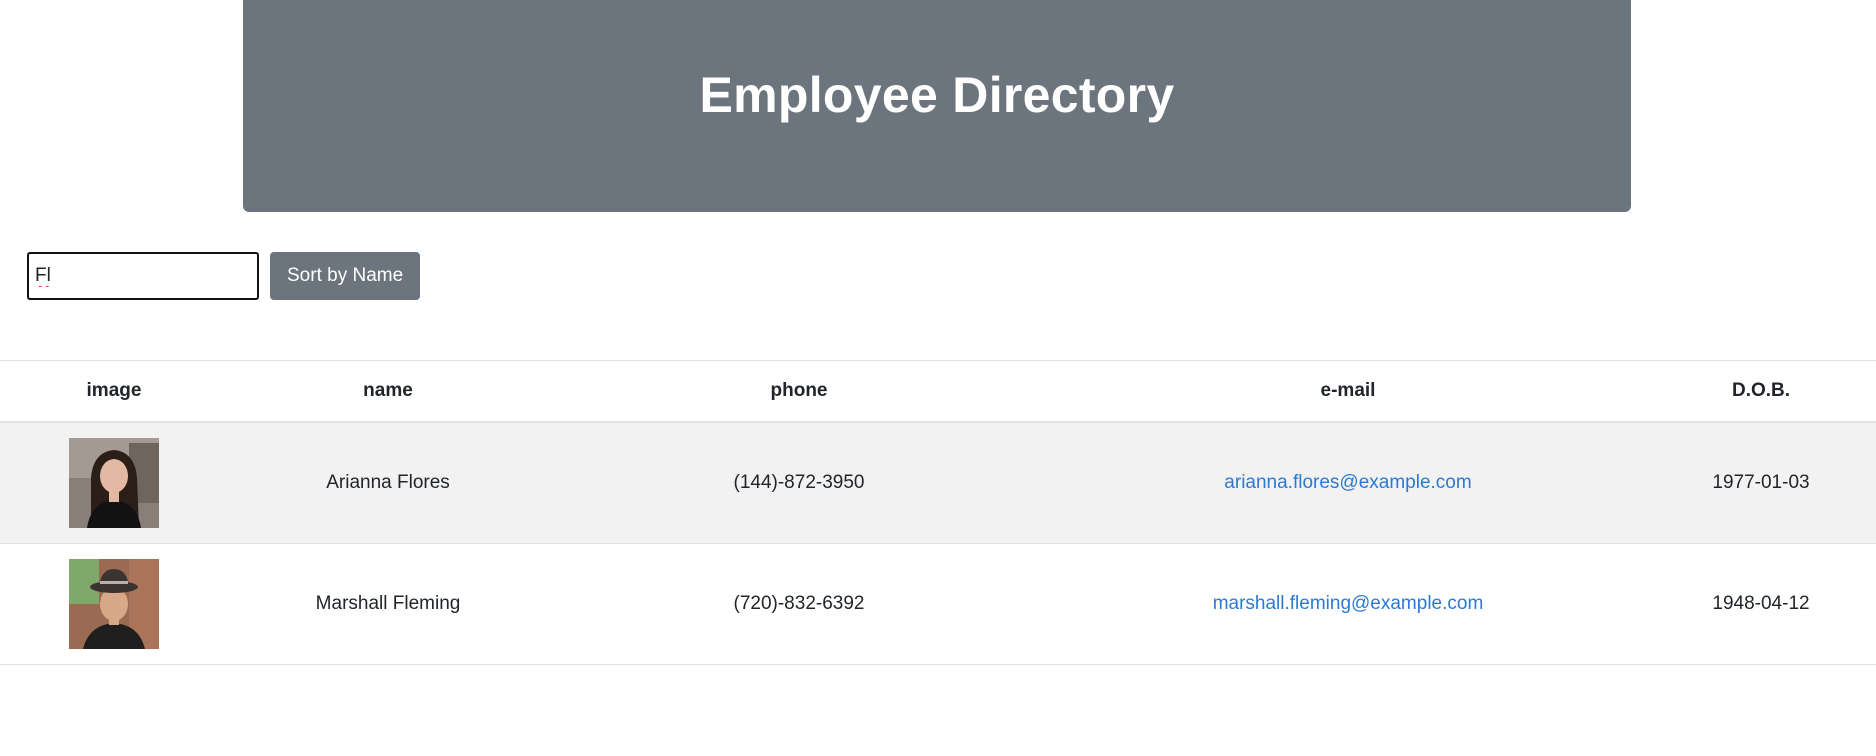 This screenshot has width=1876, height=756. Describe the element at coordinates (1761, 604) in the screenshot. I see `dob-cell: 1948-04-12` at that location.